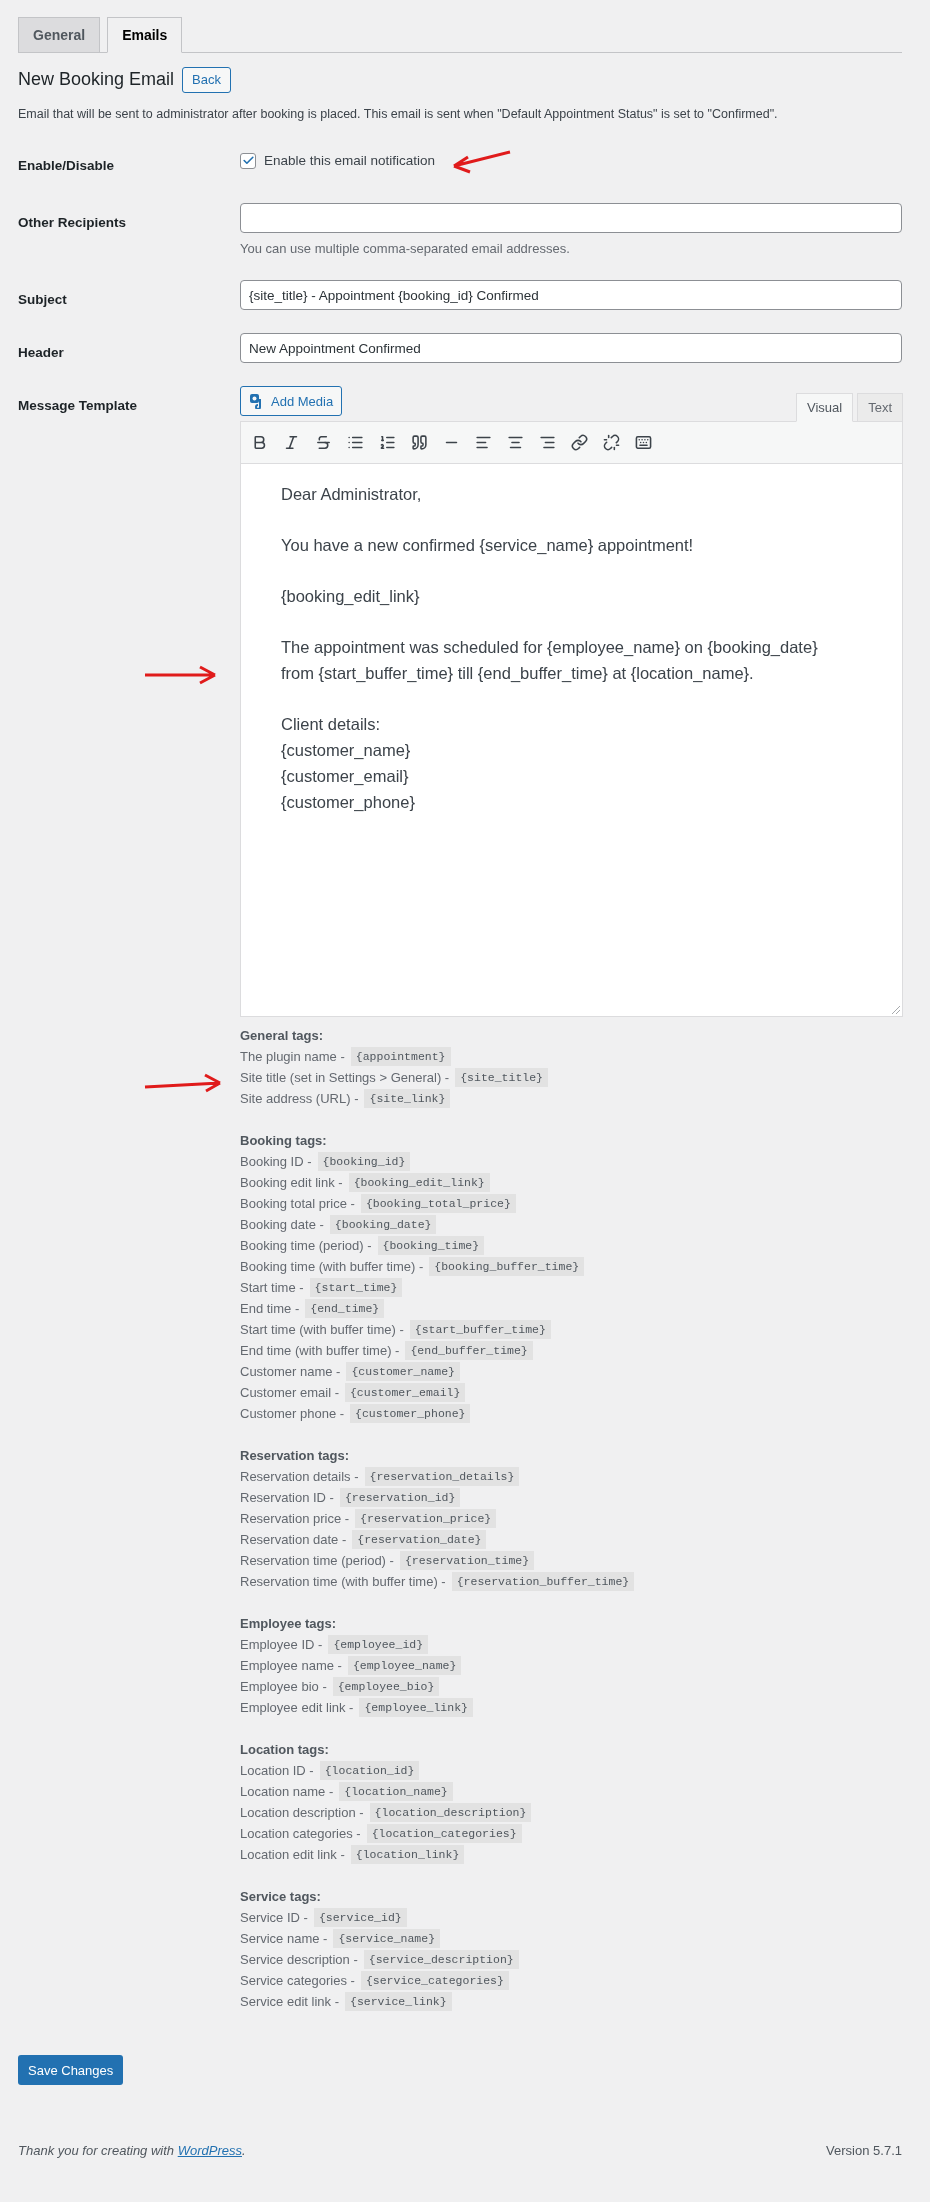  Describe the element at coordinates (132, 2151) in the screenshot. I see `footer-text: Thank you for creating with WordPress.` at that location.